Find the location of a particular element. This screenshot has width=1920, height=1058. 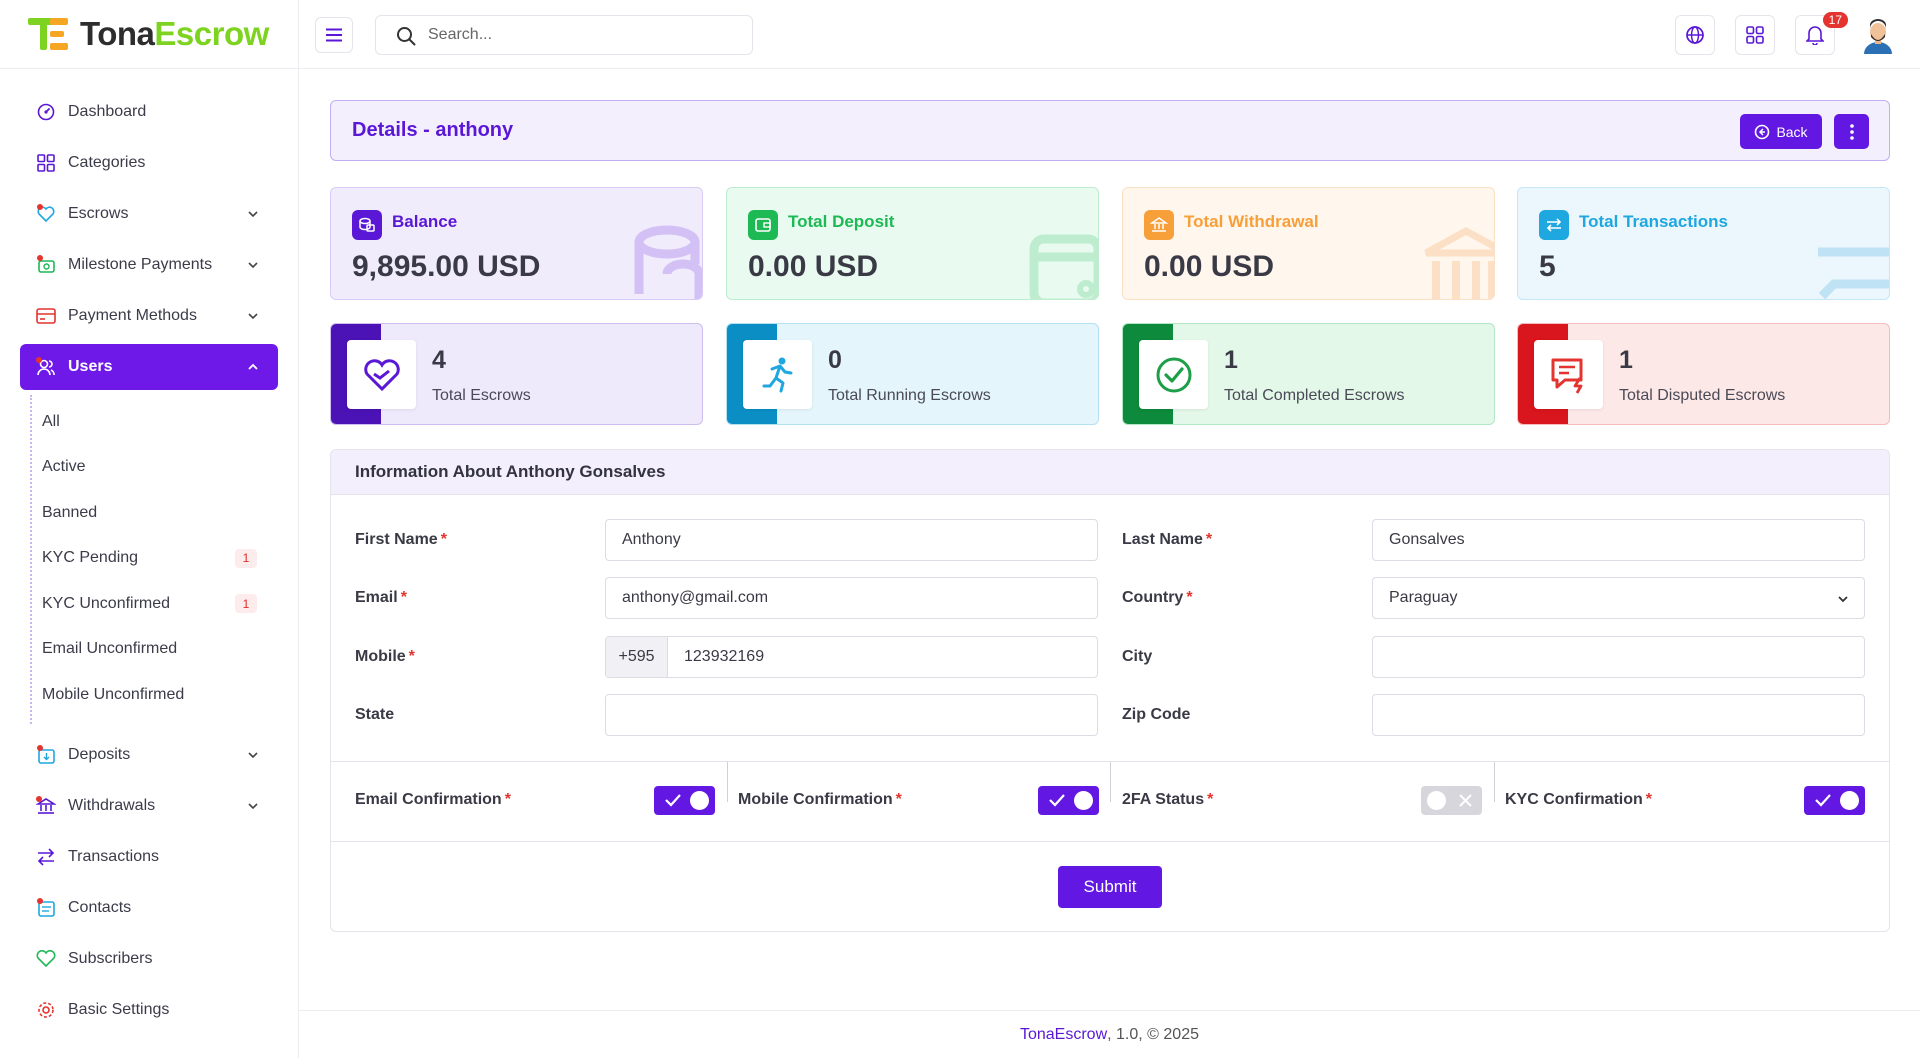

escrow-label: Total Escrows is located at coordinates (481, 395).